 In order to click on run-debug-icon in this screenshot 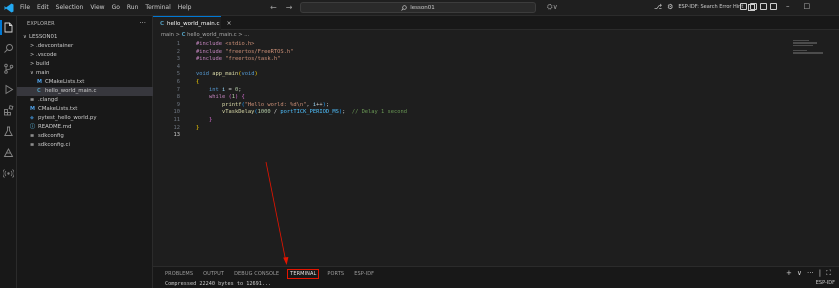, I will do `click(8, 89)`.